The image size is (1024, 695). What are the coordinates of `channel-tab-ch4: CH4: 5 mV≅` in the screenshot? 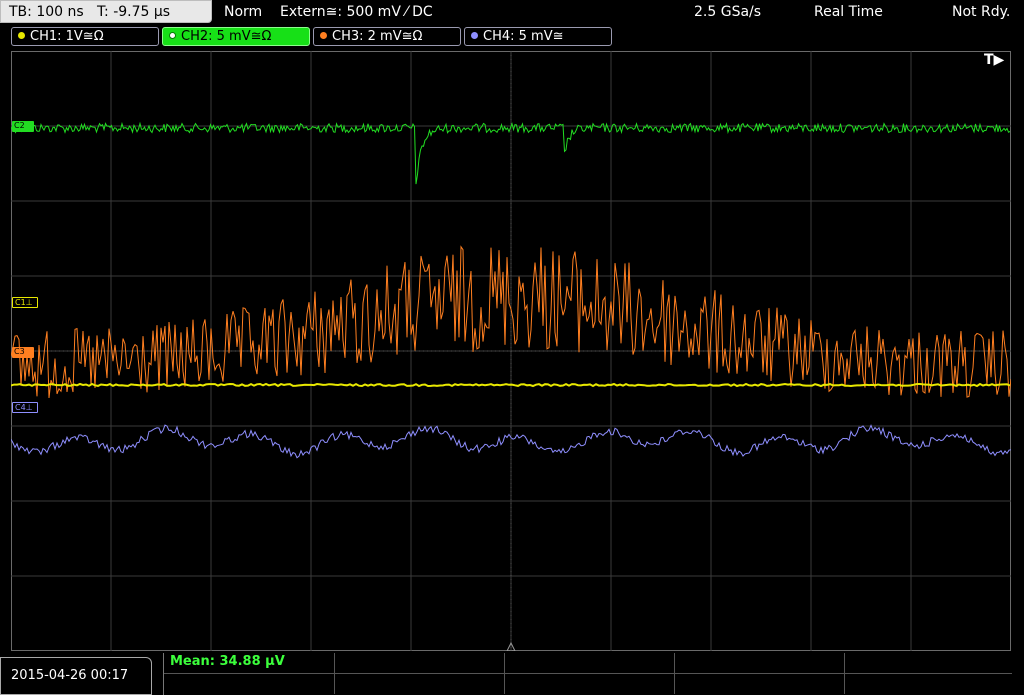 It's located at (538, 36).